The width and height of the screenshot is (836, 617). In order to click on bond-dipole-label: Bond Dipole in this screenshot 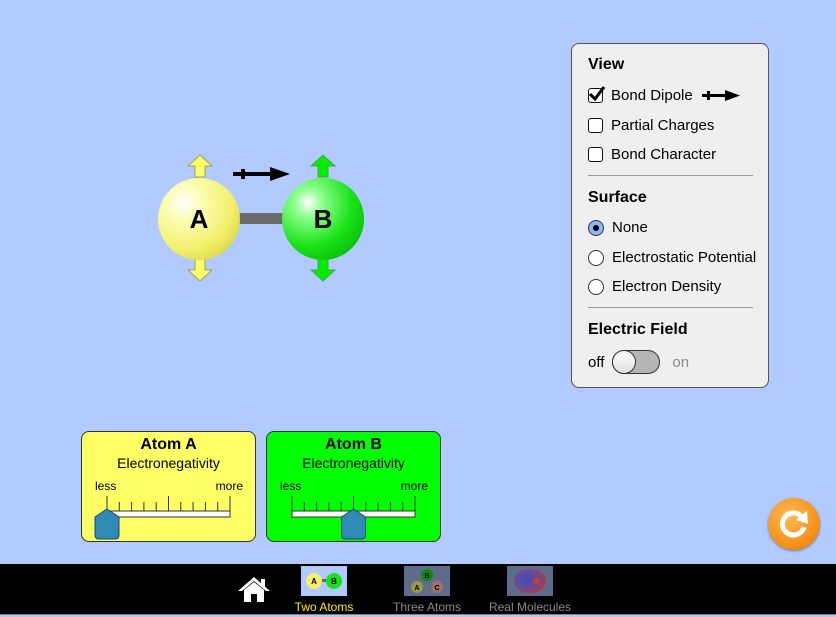, I will do `click(652, 95)`.